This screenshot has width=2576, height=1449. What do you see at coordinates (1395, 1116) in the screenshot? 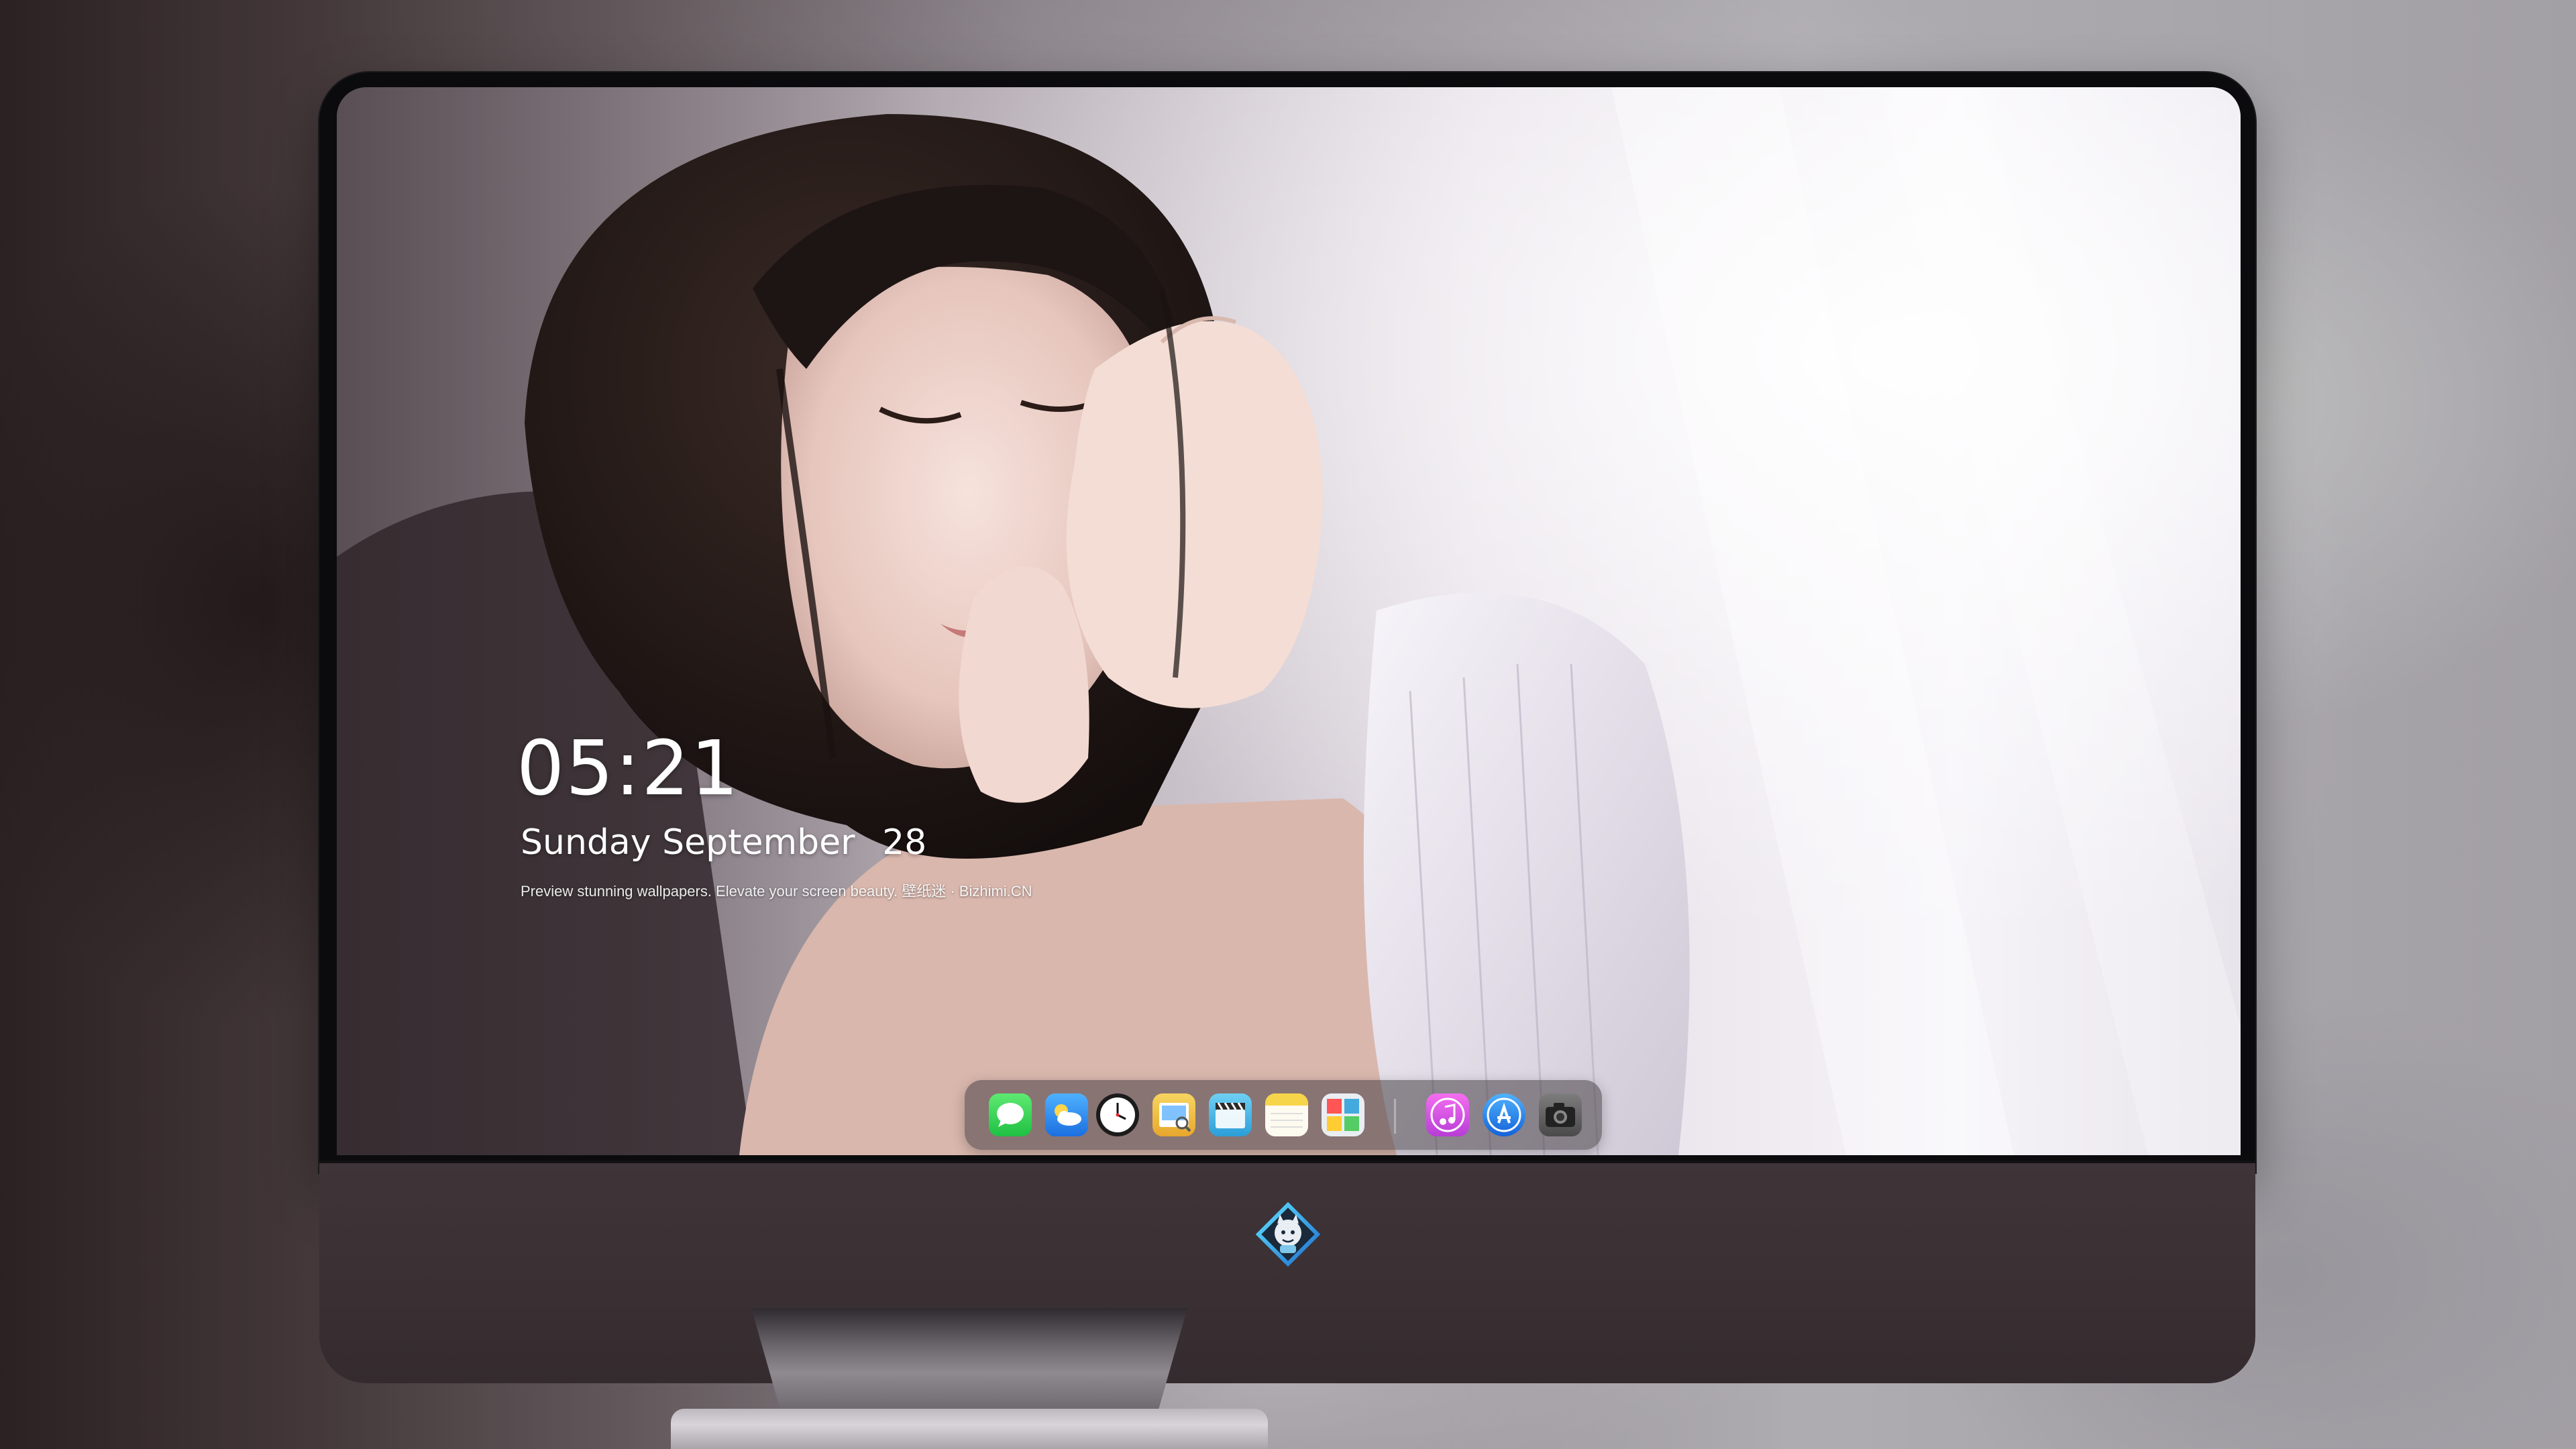
I see `dock-divider` at bounding box center [1395, 1116].